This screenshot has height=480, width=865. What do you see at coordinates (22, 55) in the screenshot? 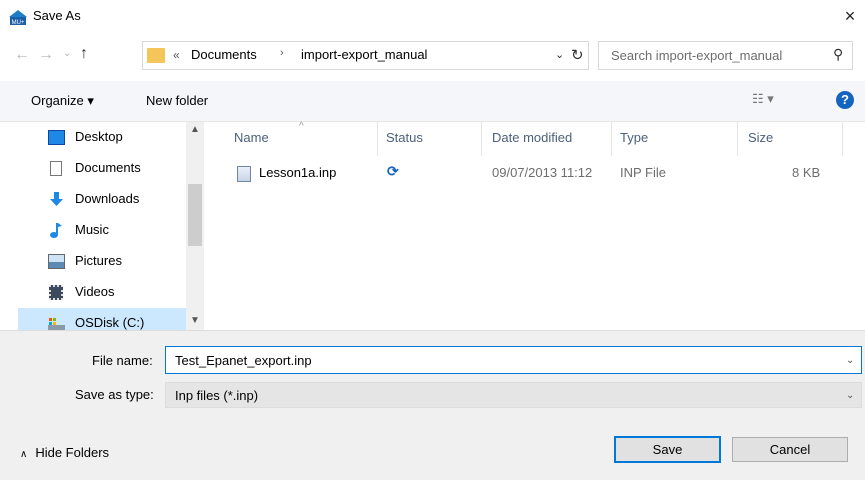
I see `back-arrow-icon: ←` at bounding box center [22, 55].